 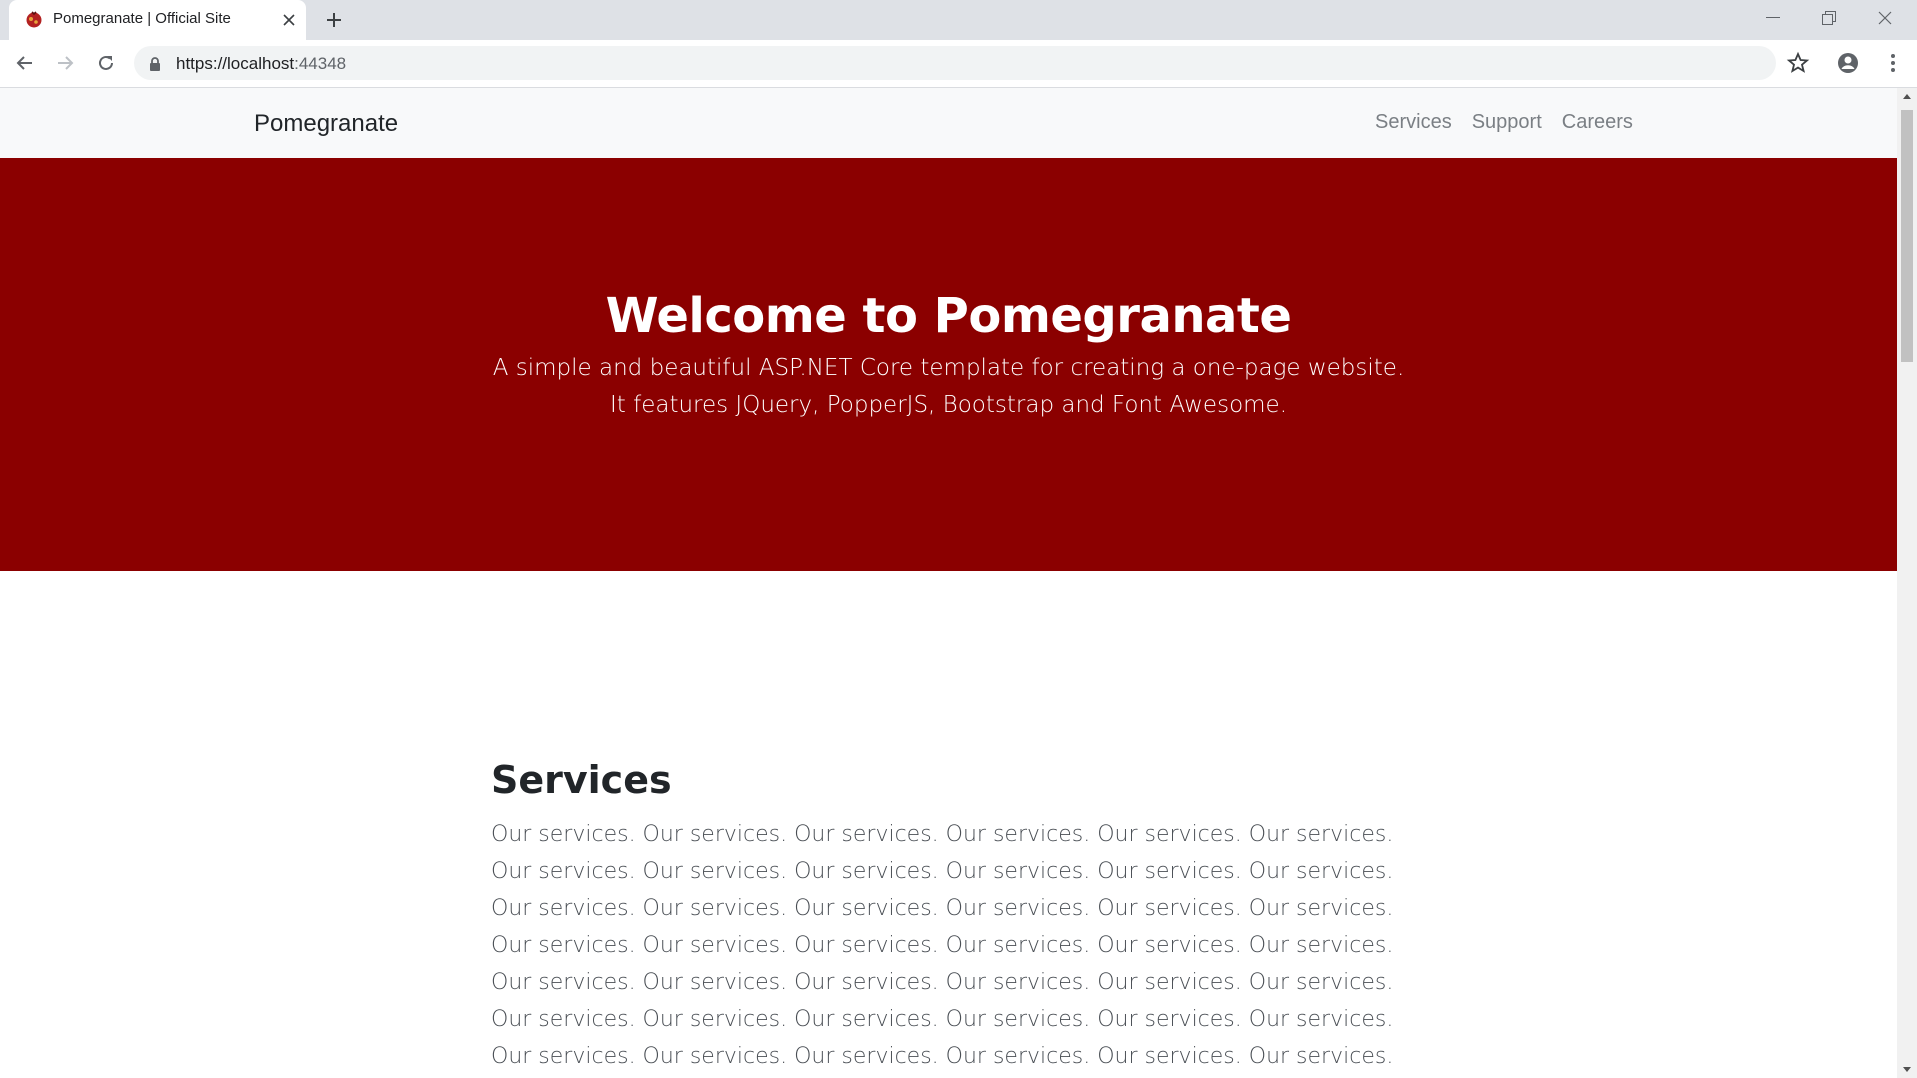 I want to click on scroll-up-arrow-icon, so click(x=1907, y=96).